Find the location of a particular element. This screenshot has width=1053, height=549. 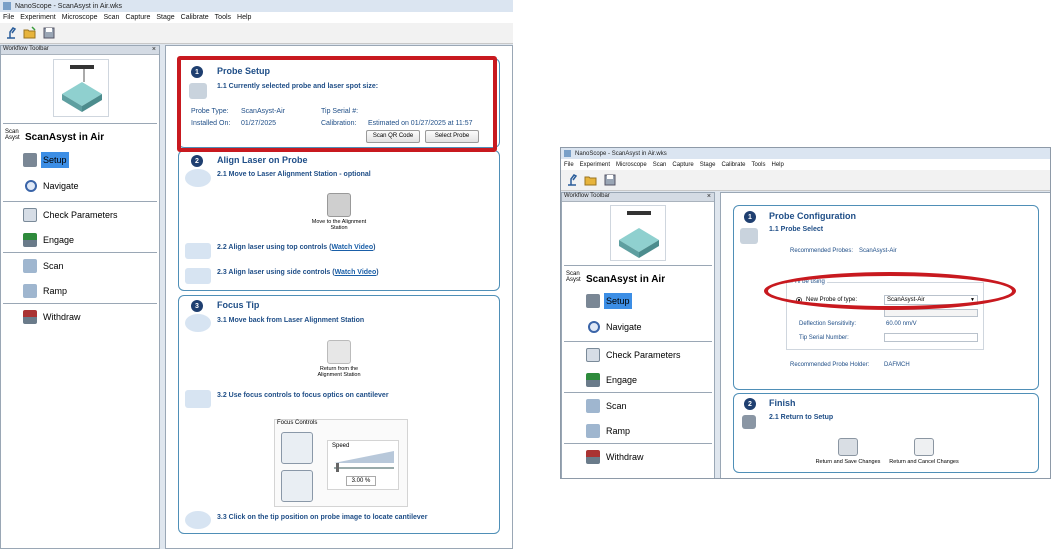

checklist-icon is located at coordinates (30, 215).